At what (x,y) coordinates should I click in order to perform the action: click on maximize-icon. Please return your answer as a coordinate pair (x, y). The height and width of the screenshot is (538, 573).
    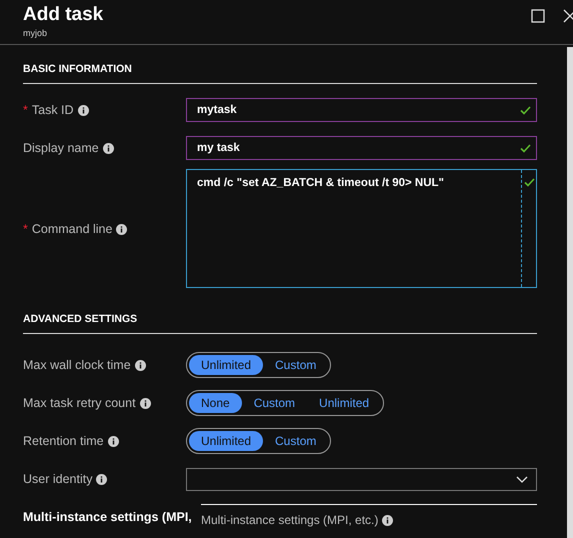
    Looking at the image, I should click on (538, 16).